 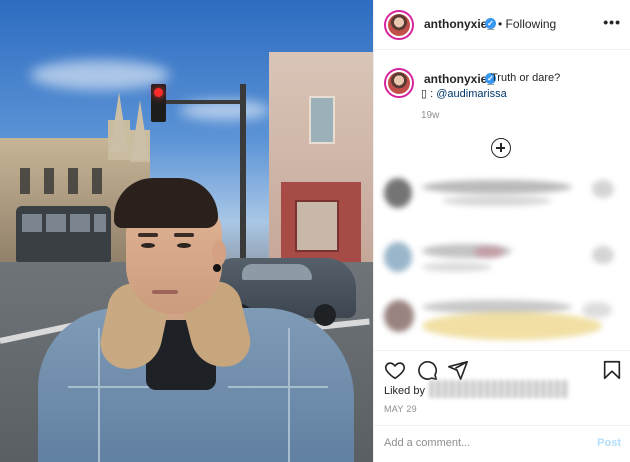 What do you see at coordinates (500, 389) in the screenshot?
I see `obscured-liker-names` at bounding box center [500, 389].